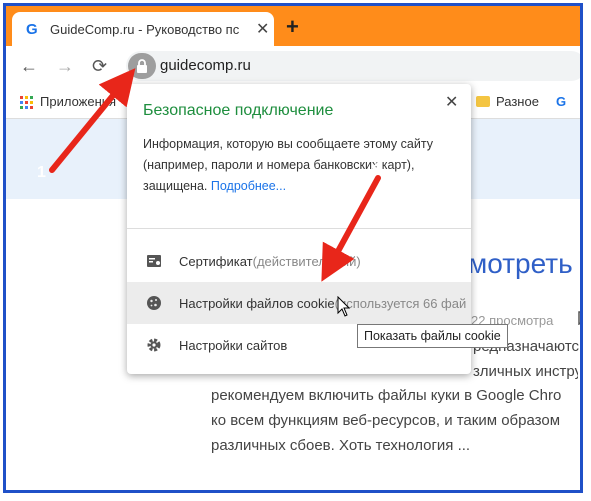 The height and width of the screenshot is (501, 591). Describe the element at coordinates (99, 66) in the screenshot. I see `reload-button: ⟳` at that location.